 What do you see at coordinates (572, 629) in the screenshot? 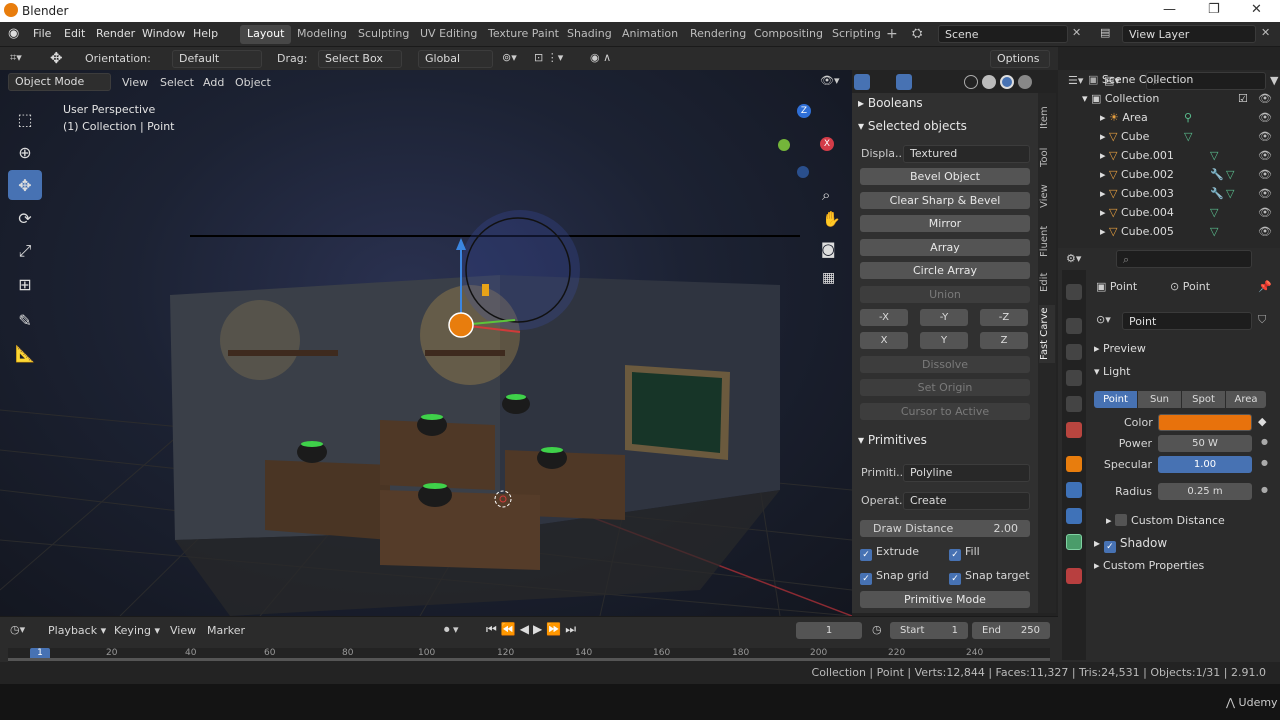
I see `jump-end-icon: ⏭` at bounding box center [572, 629].